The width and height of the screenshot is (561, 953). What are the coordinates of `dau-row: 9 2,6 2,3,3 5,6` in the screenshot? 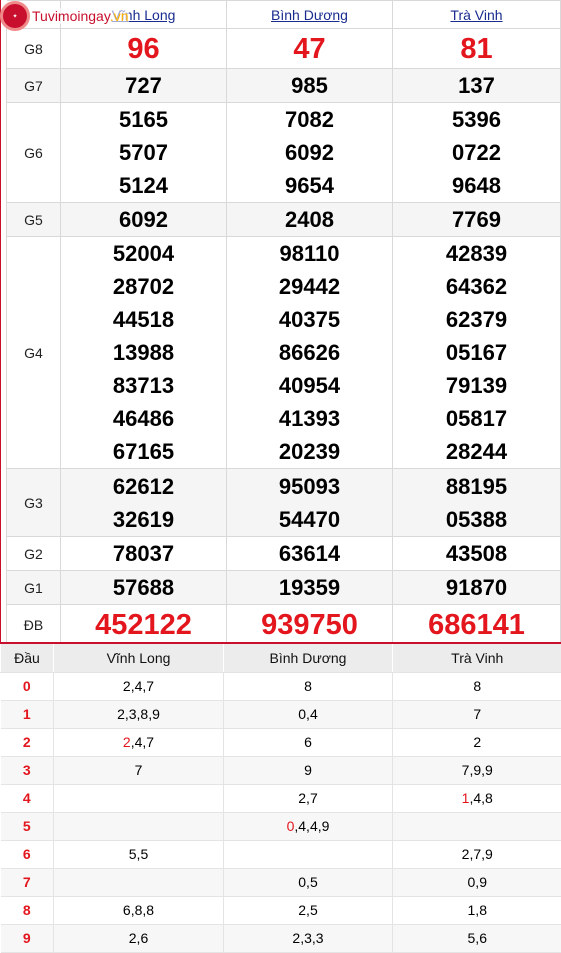 It's located at (280, 938).